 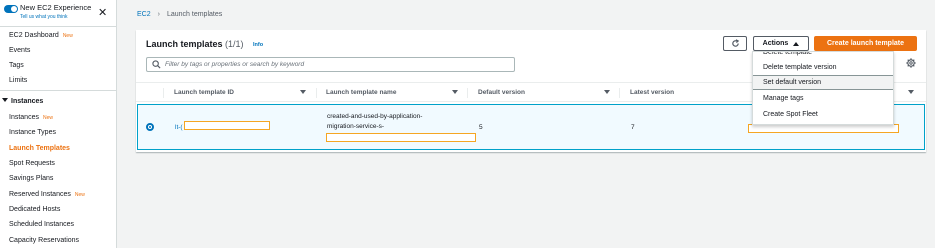 I want to click on sidebar-item-dedicated-hosts: Dedicated Hosts, so click(x=34, y=209).